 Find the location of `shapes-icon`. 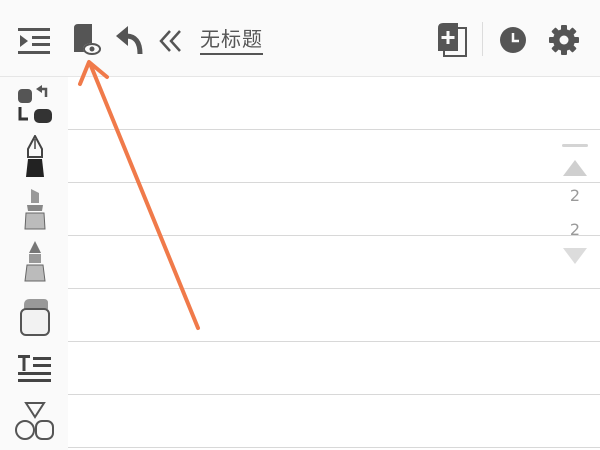

shapes-icon is located at coordinates (35, 421).